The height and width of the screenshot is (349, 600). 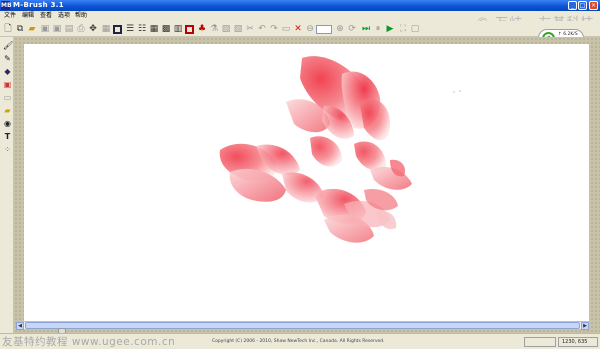 What do you see at coordinates (45, 29) in the screenshot?
I see `save-icon: ▣` at bounding box center [45, 29].